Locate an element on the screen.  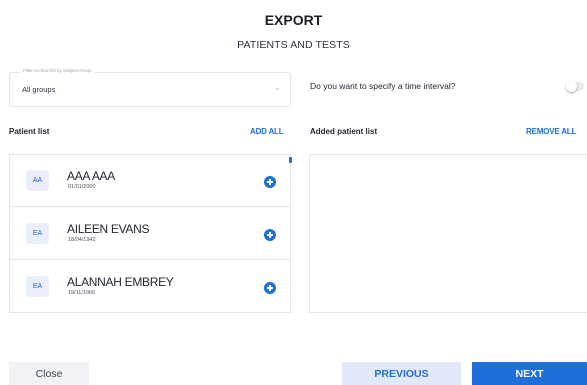
list-item: EA ALANNAH EMBREY 19/11/1966 is located at coordinates (150, 286).